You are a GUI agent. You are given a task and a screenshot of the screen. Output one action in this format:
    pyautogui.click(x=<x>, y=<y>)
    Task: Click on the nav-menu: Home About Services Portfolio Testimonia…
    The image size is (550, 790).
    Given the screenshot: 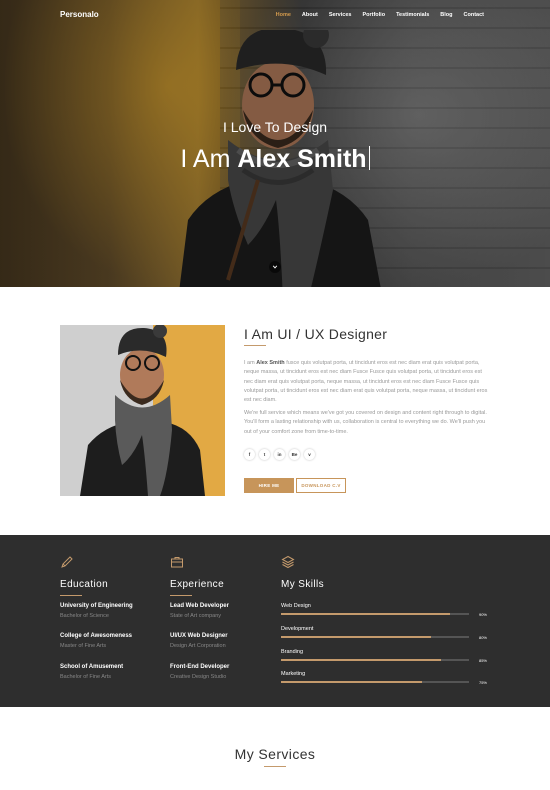 What is the action you would take?
    pyautogui.click(x=380, y=15)
    